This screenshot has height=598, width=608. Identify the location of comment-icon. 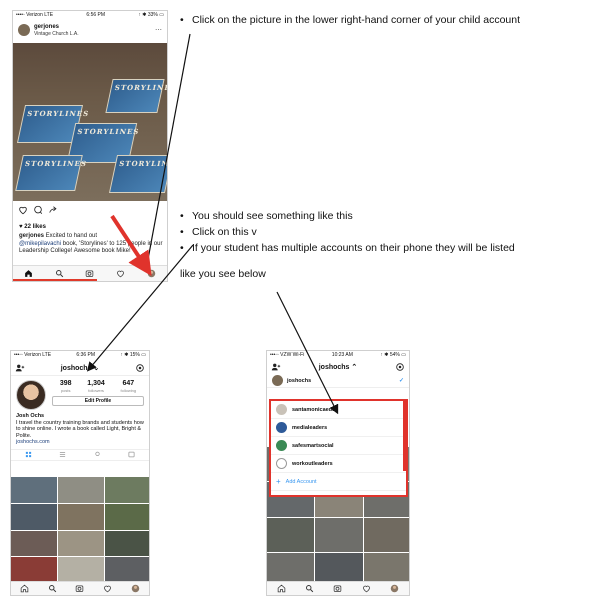
(38, 210).